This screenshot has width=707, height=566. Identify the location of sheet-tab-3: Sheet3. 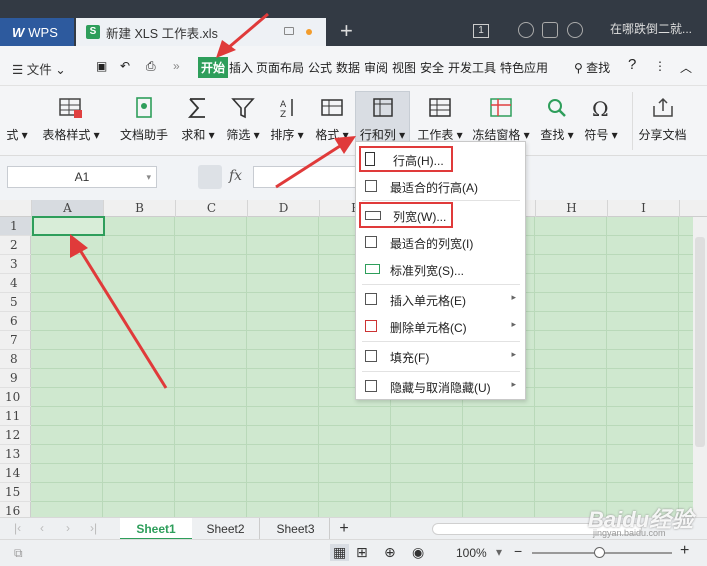
(296, 529).